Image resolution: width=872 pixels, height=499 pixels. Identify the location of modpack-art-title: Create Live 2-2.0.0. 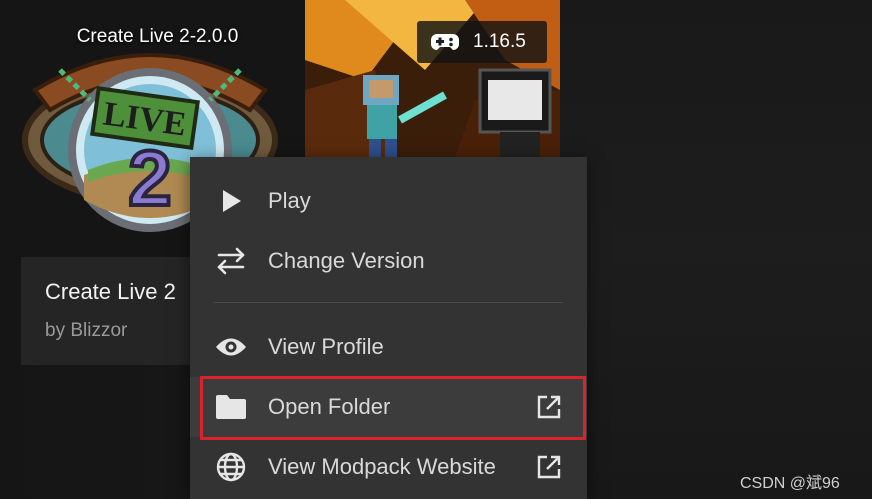
(157, 36).